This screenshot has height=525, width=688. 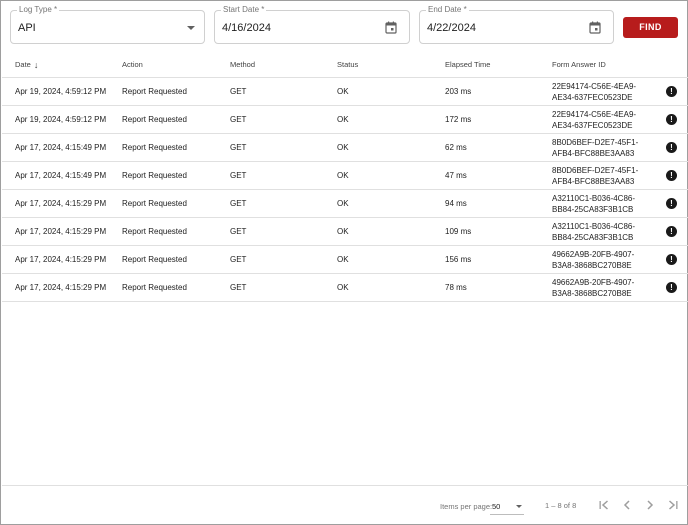 I want to click on previous-page-button, so click(x=627, y=505).